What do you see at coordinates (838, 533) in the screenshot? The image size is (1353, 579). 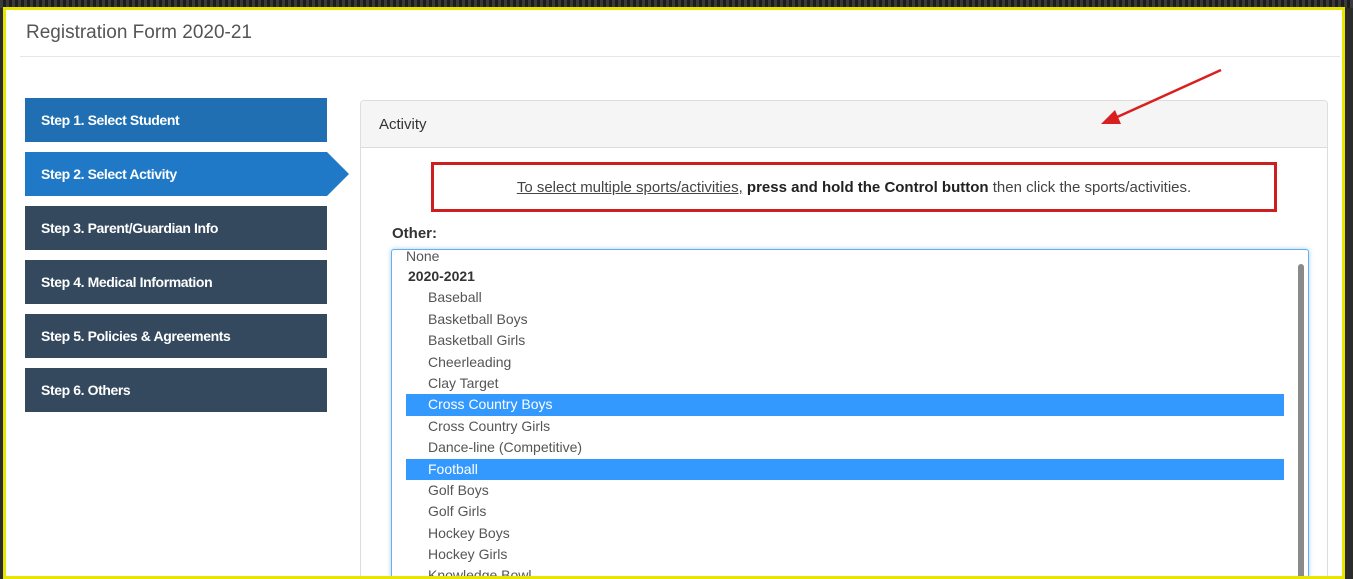 I see `activity-option: Hockey Boys` at bounding box center [838, 533].